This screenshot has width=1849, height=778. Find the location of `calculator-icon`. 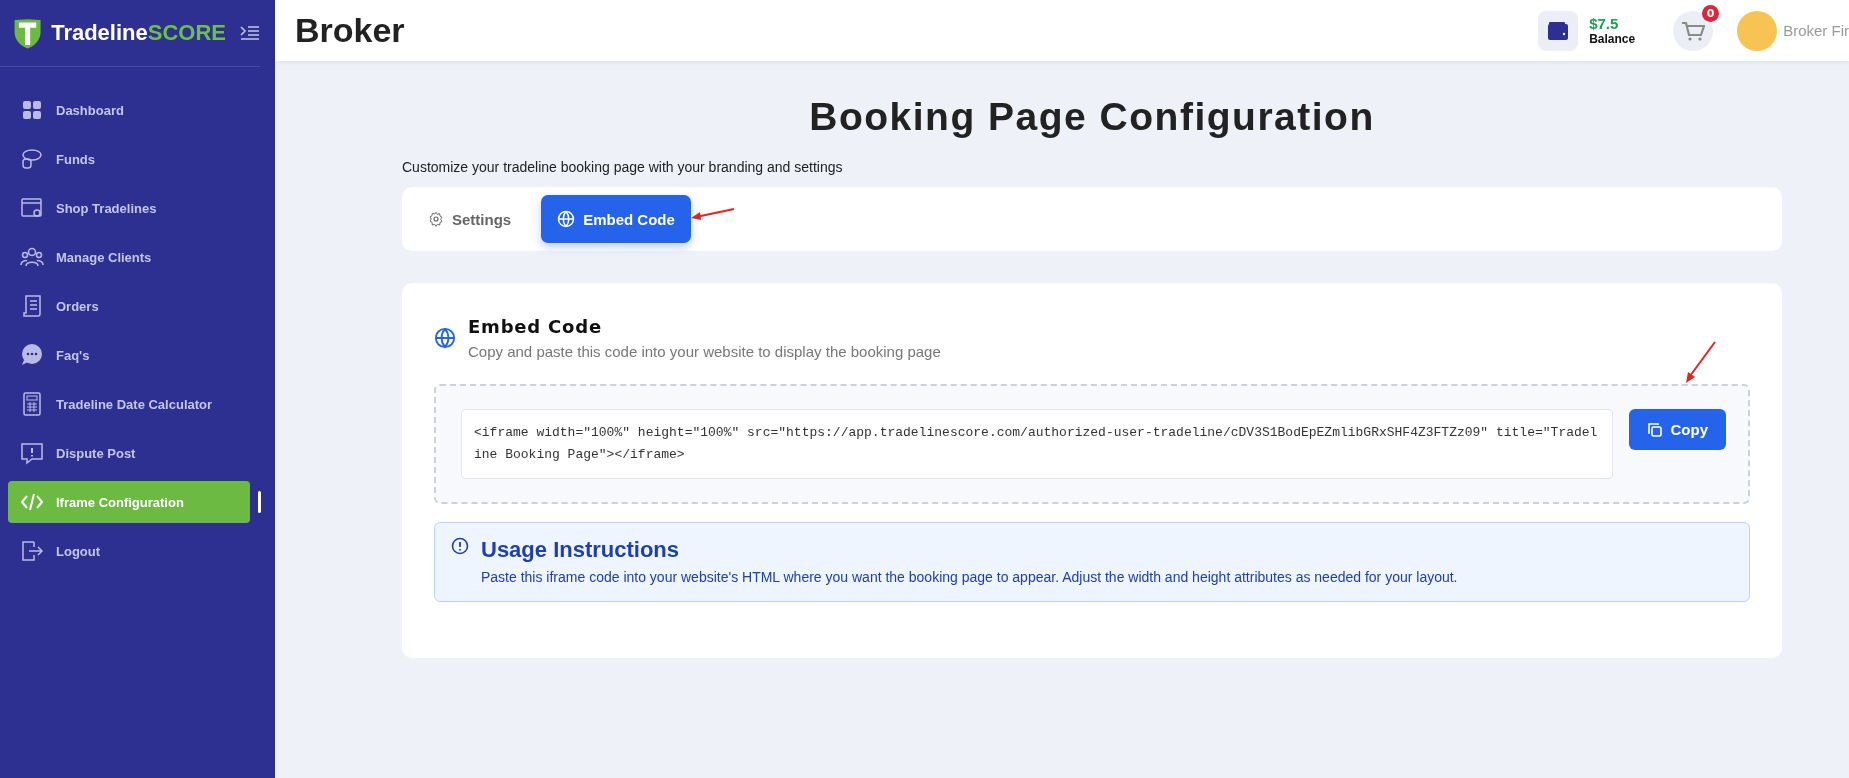

calculator-icon is located at coordinates (32, 404).